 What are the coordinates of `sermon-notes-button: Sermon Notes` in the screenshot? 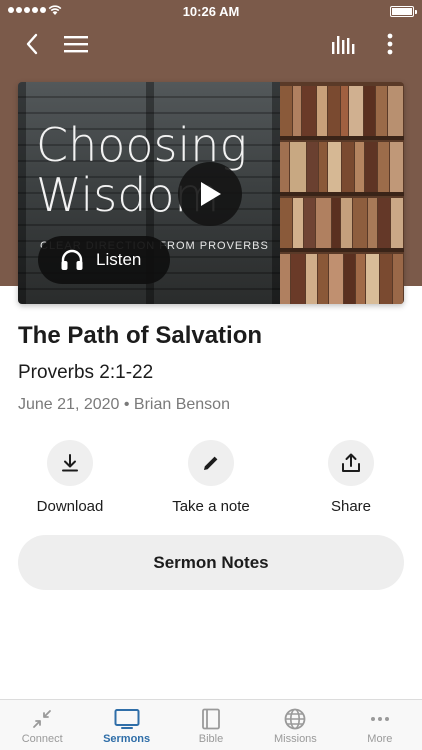 It's located at (211, 562).